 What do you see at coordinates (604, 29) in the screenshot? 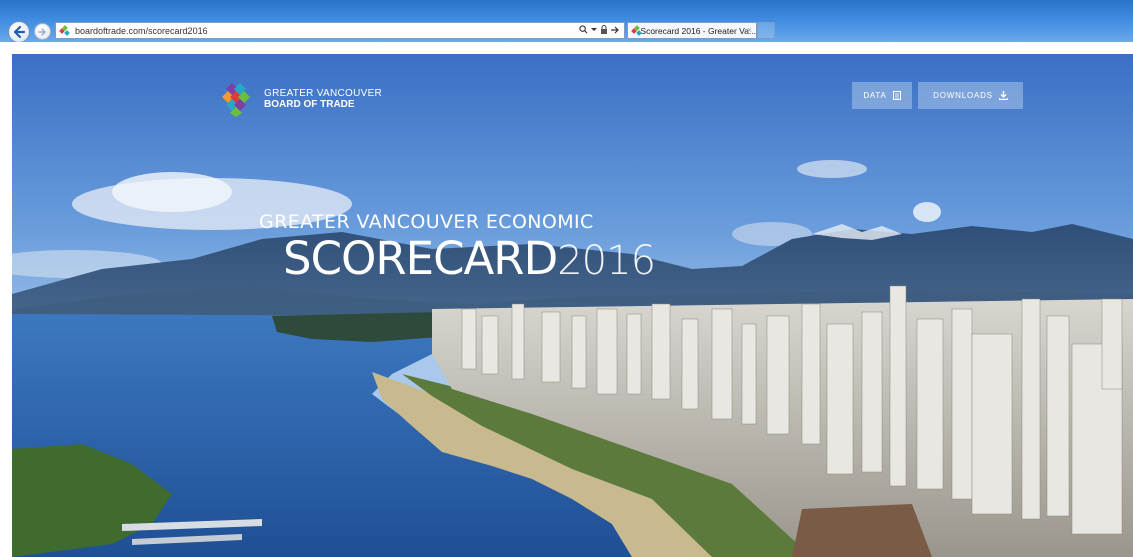
I see `lock-icon` at bounding box center [604, 29].